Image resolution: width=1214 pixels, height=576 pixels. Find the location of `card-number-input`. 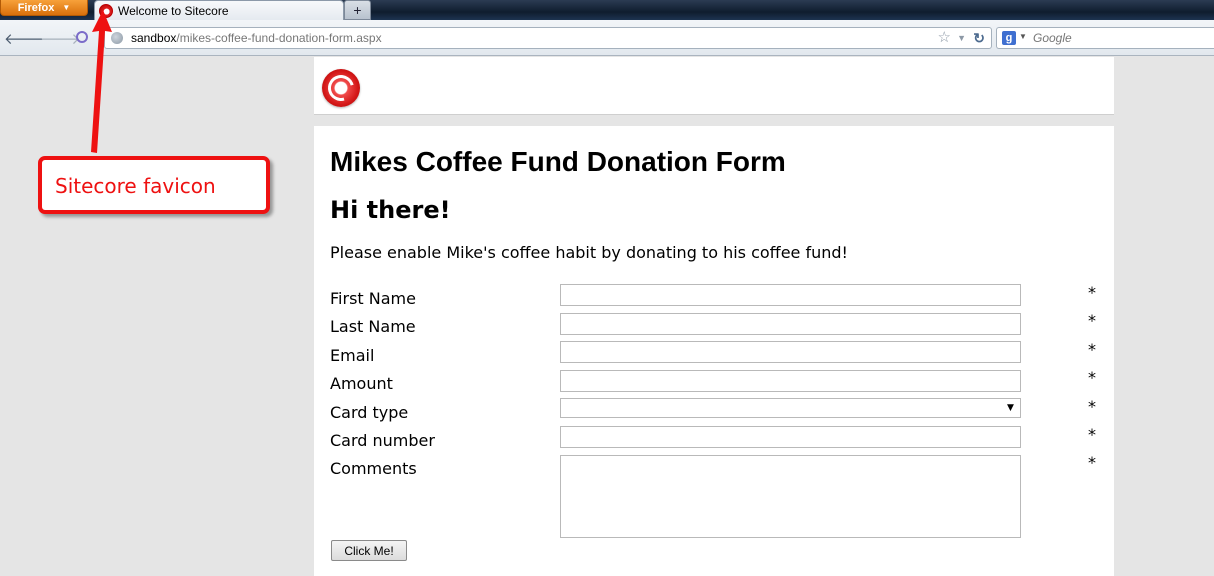

card-number-input is located at coordinates (790, 437).